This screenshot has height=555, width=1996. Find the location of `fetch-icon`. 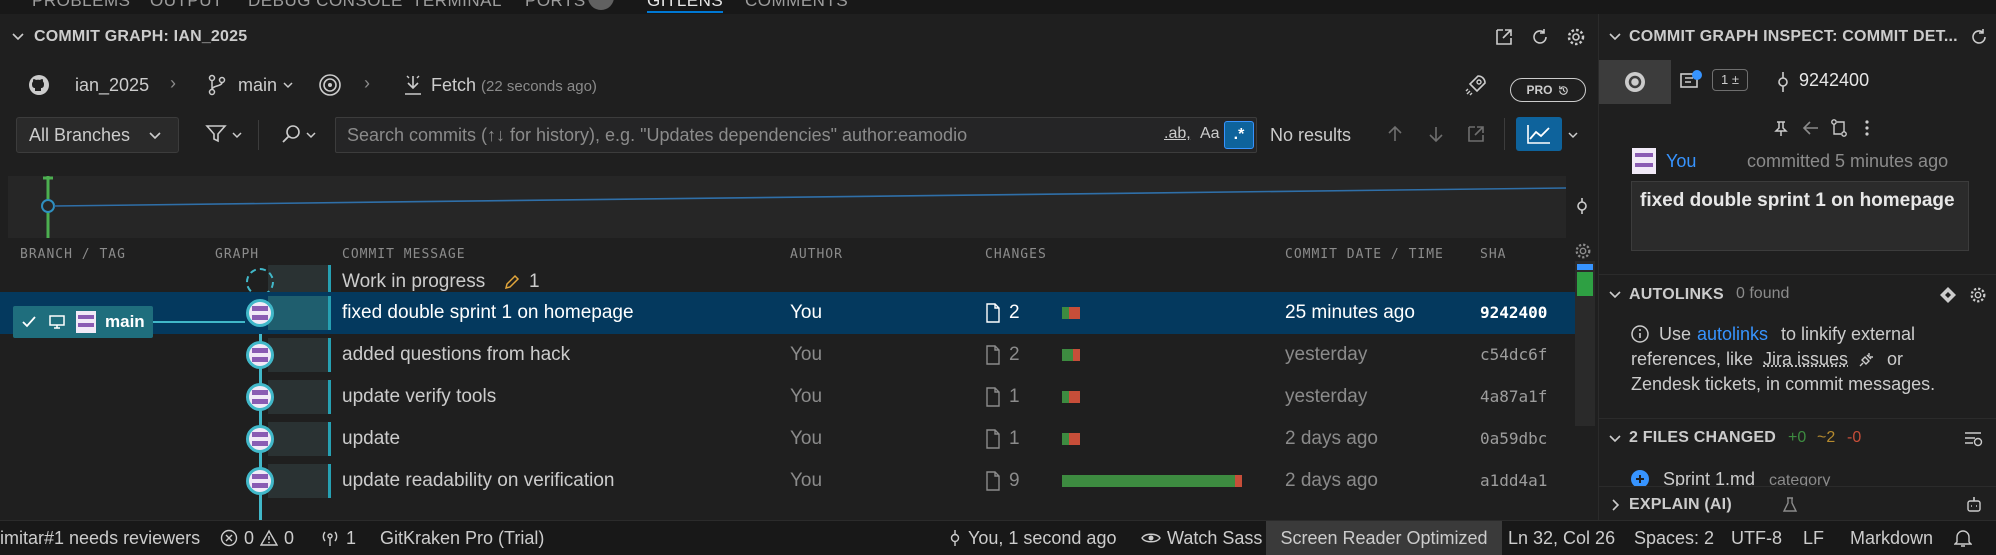

fetch-icon is located at coordinates (413, 85).